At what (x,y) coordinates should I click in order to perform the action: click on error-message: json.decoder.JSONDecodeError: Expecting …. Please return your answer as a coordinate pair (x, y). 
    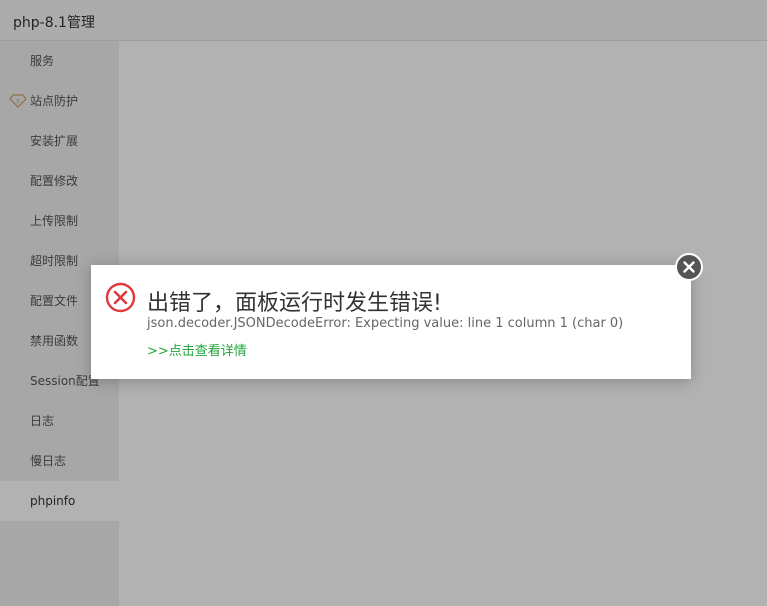
    Looking at the image, I should click on (385, 323).